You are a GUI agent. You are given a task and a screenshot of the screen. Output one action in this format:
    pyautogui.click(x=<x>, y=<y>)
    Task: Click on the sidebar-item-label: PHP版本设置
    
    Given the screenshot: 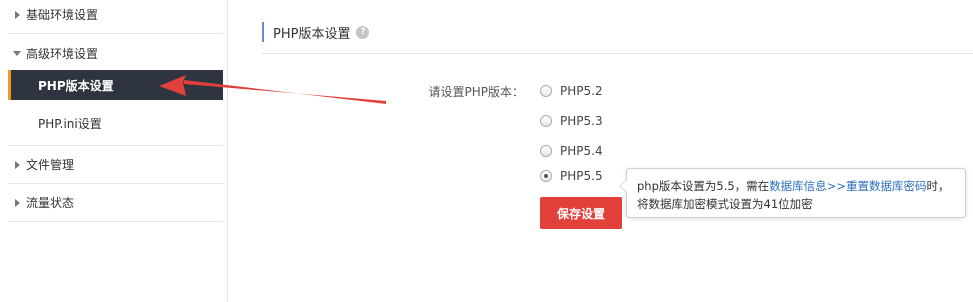 What is the action you would take?
    pyautogui.click(x=76, y=85)
    